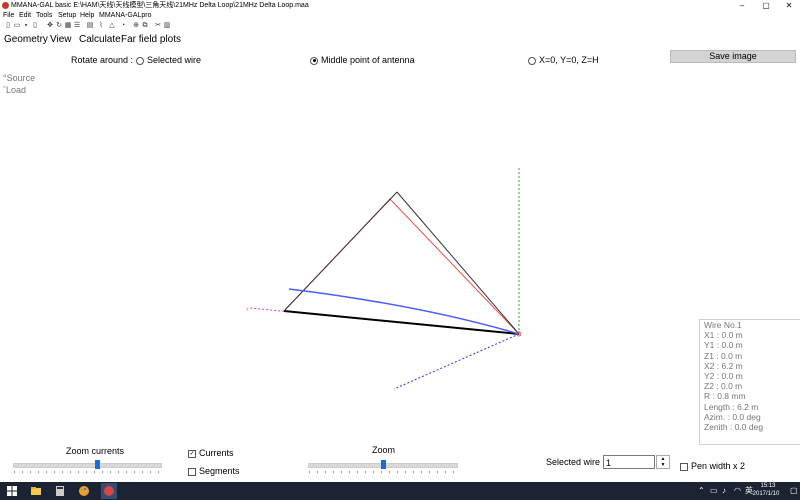 The height and width of the screenshot is (500, 800). I want to click on x-axis, so click(456, 361).